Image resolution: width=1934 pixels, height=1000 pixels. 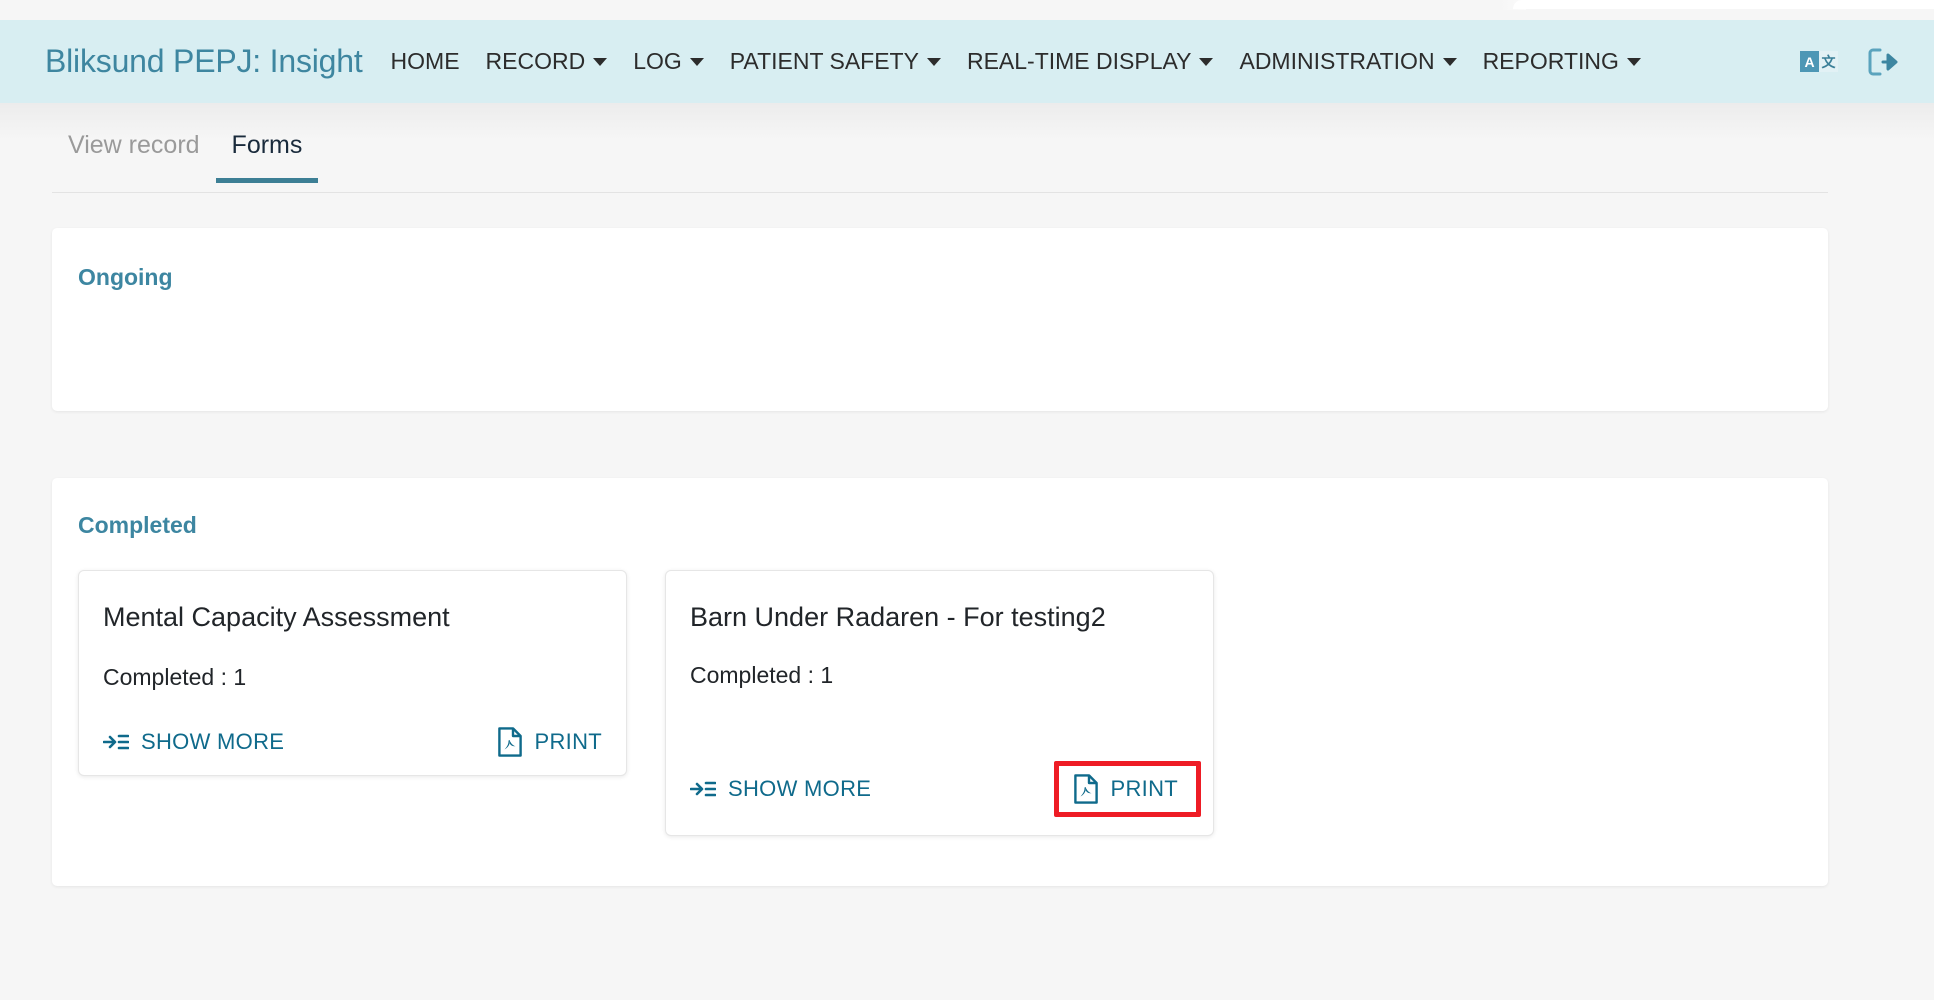 I want to click on app-brand-title: Bliksund PEPJ: Insight, so click(x=204, y=61).